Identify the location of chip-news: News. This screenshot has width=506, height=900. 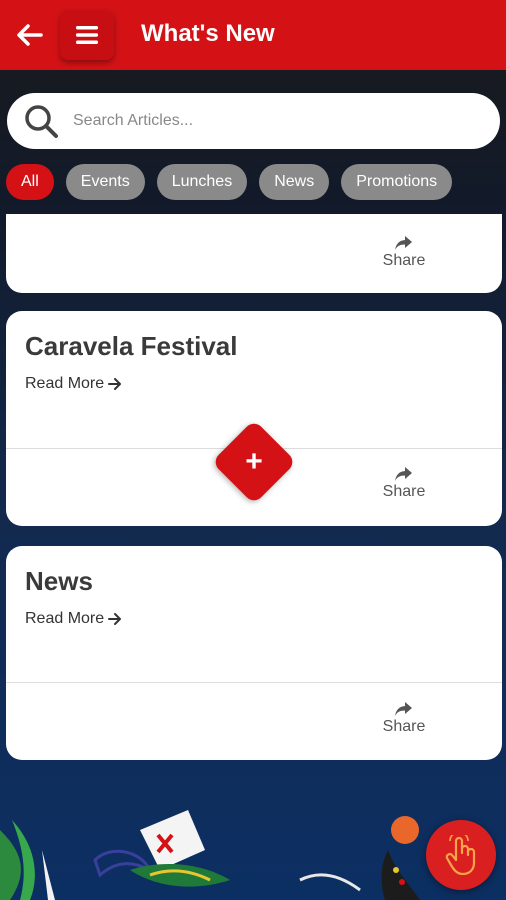
(294, 182).